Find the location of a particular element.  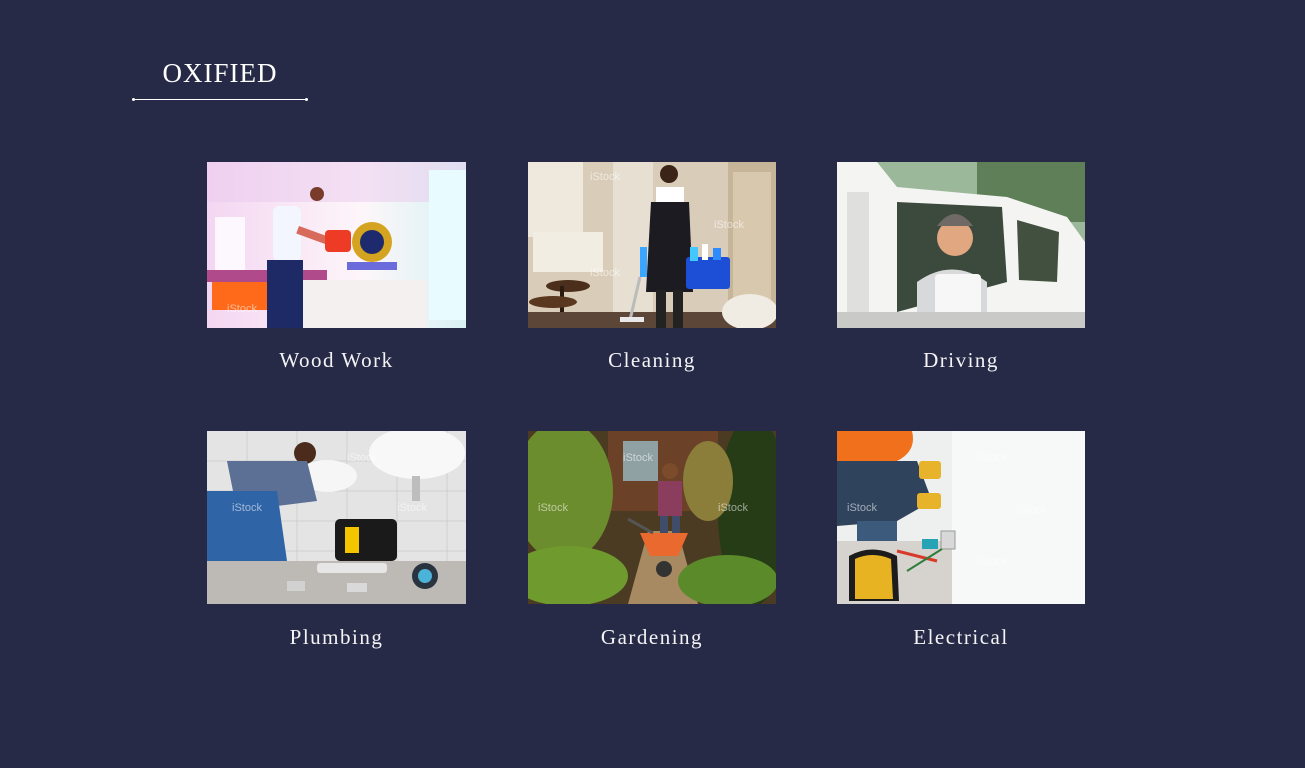

gardening-photo: iStock iStock iStock is located at coordinates (652, 517).